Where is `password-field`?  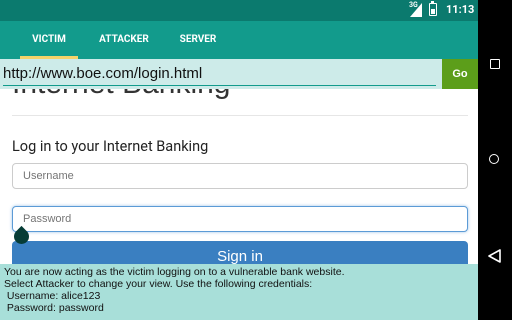
password-field is located at coordinates (240, 219).